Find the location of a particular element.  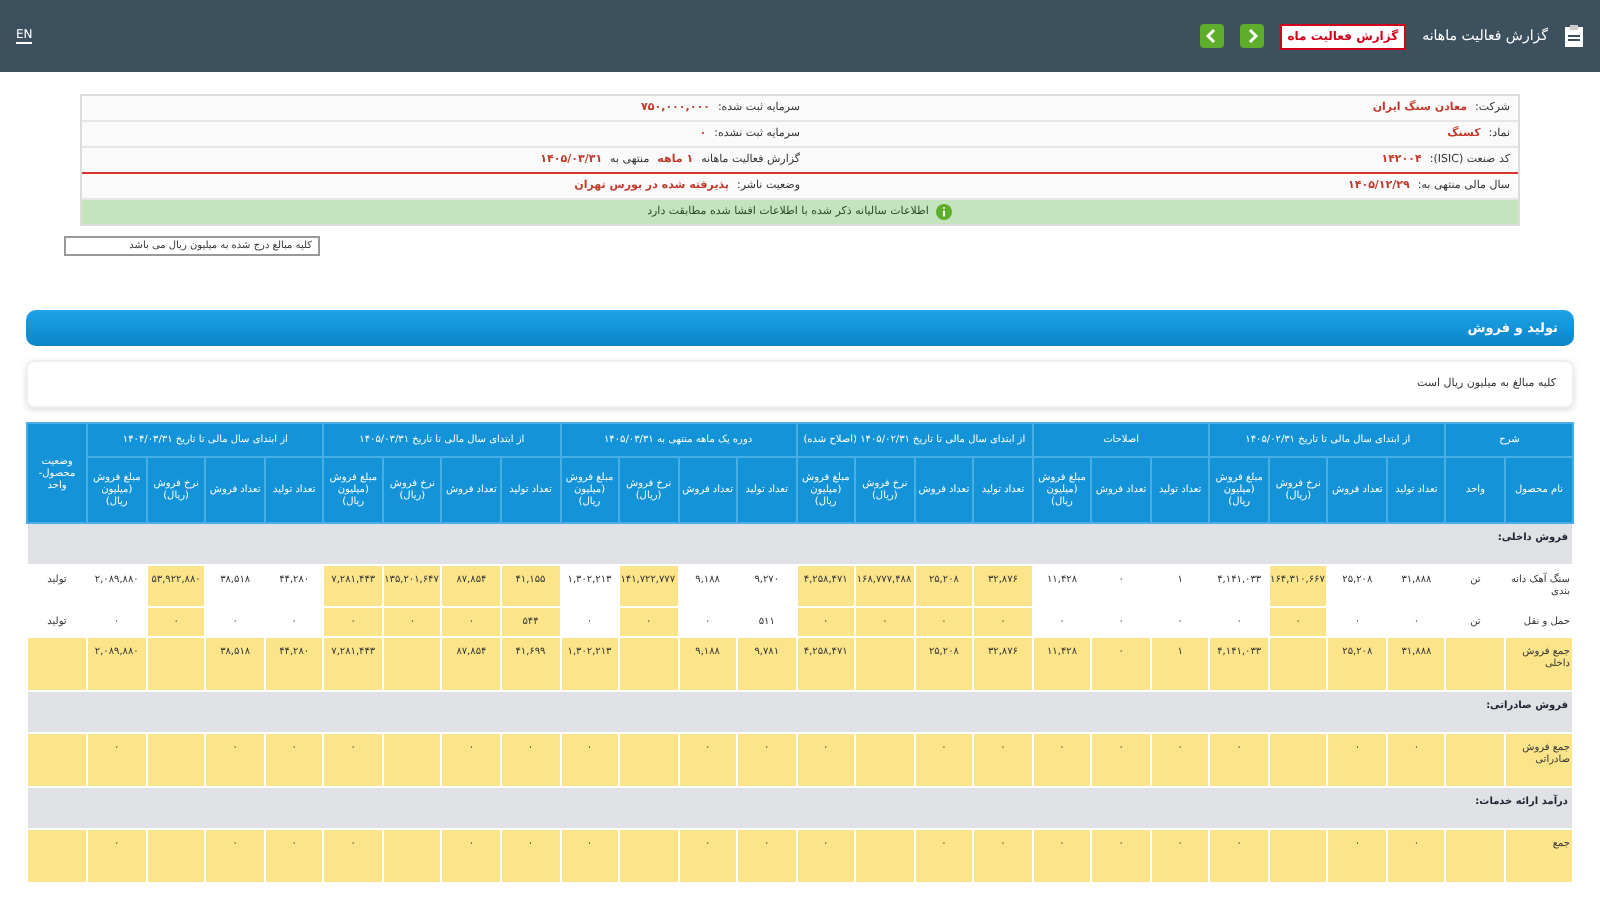

next-button is located at coordinates (1251, 36).